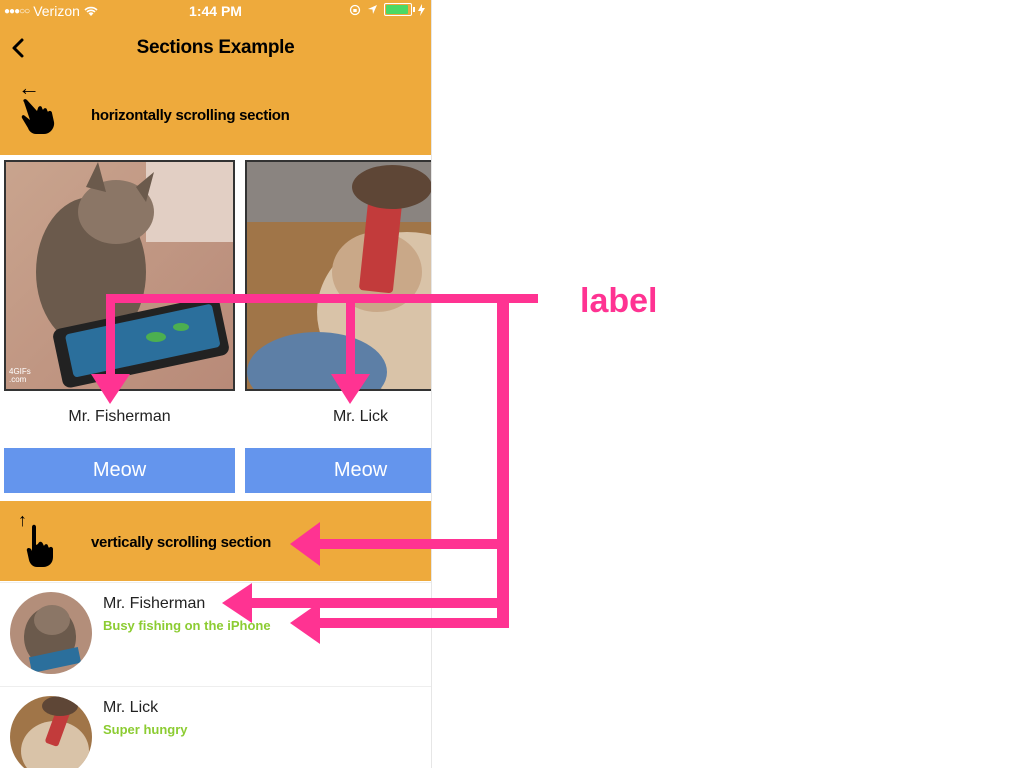 This screenshot has height=768, width=1024. Describe the element at coordinates (215, 727) in the screenshot. I see `list-item: Mr. Lick Super hungry` at that location.